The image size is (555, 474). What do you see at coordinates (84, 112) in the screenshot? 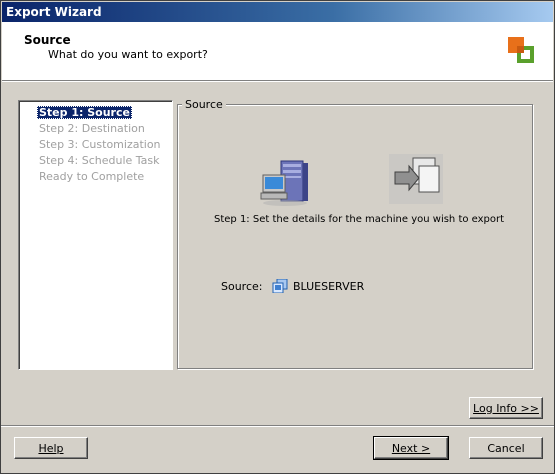
I see `step-source: Step 1: Source` at bounding box center [84, 112].